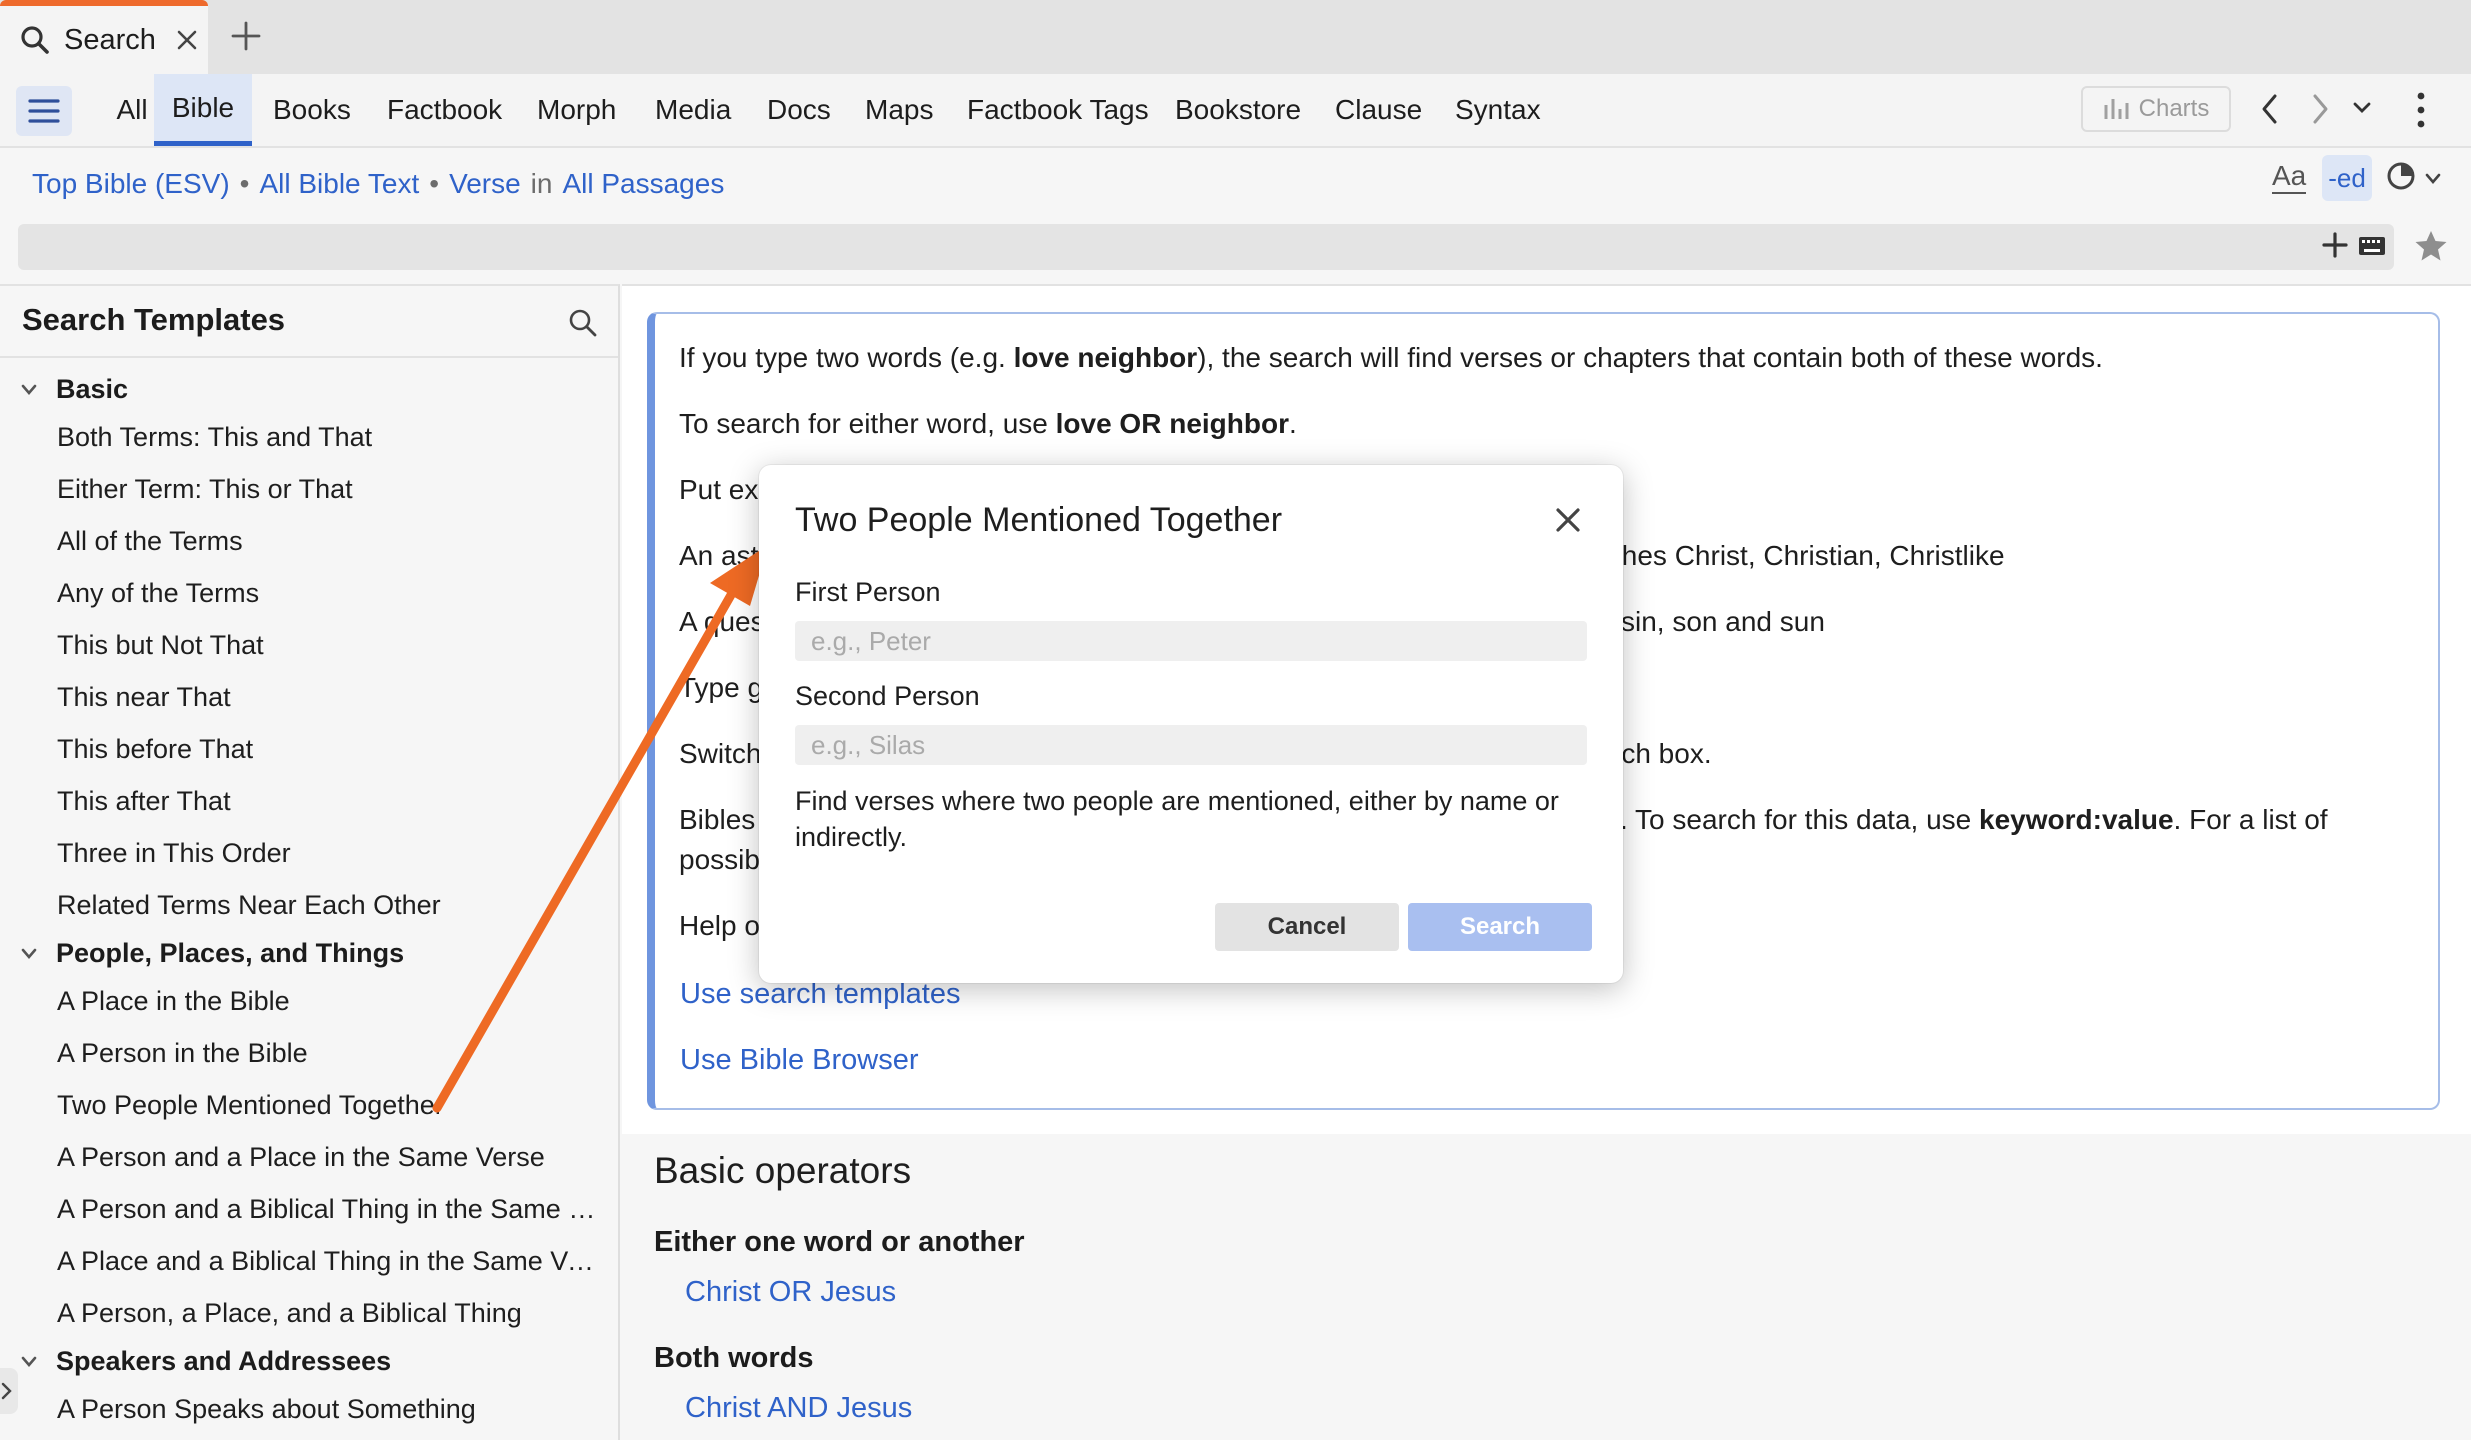 This screenshot has width=2471, height=1440. What do you see at coordinates (131, 184) in the screenshot?
I see `bible-selector: Top Bible (ESV)` at bounding box center [131, 184].